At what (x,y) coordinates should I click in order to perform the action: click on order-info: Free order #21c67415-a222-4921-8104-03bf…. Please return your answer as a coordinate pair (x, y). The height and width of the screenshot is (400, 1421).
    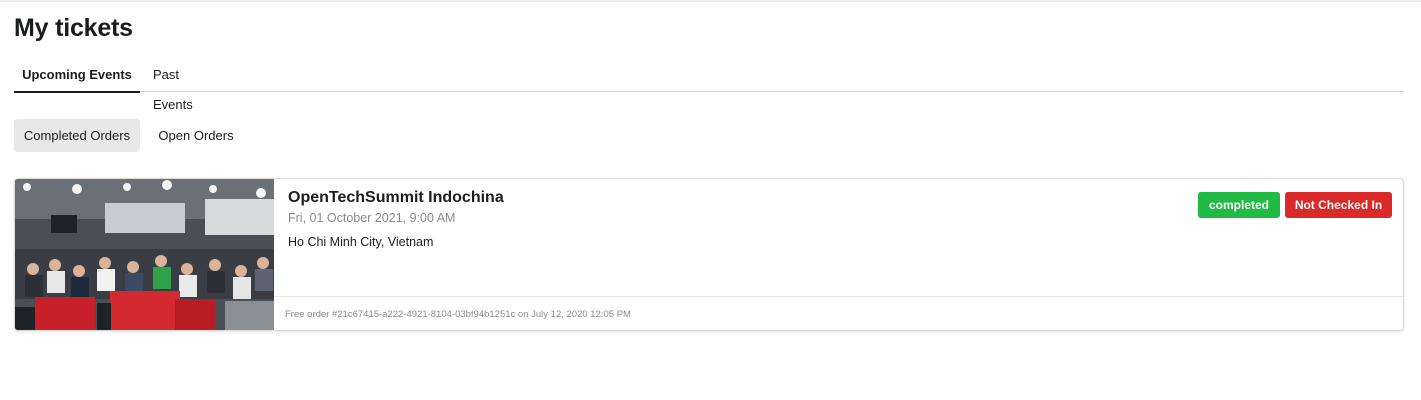
    Looking at the image, I should click on (458, 314).